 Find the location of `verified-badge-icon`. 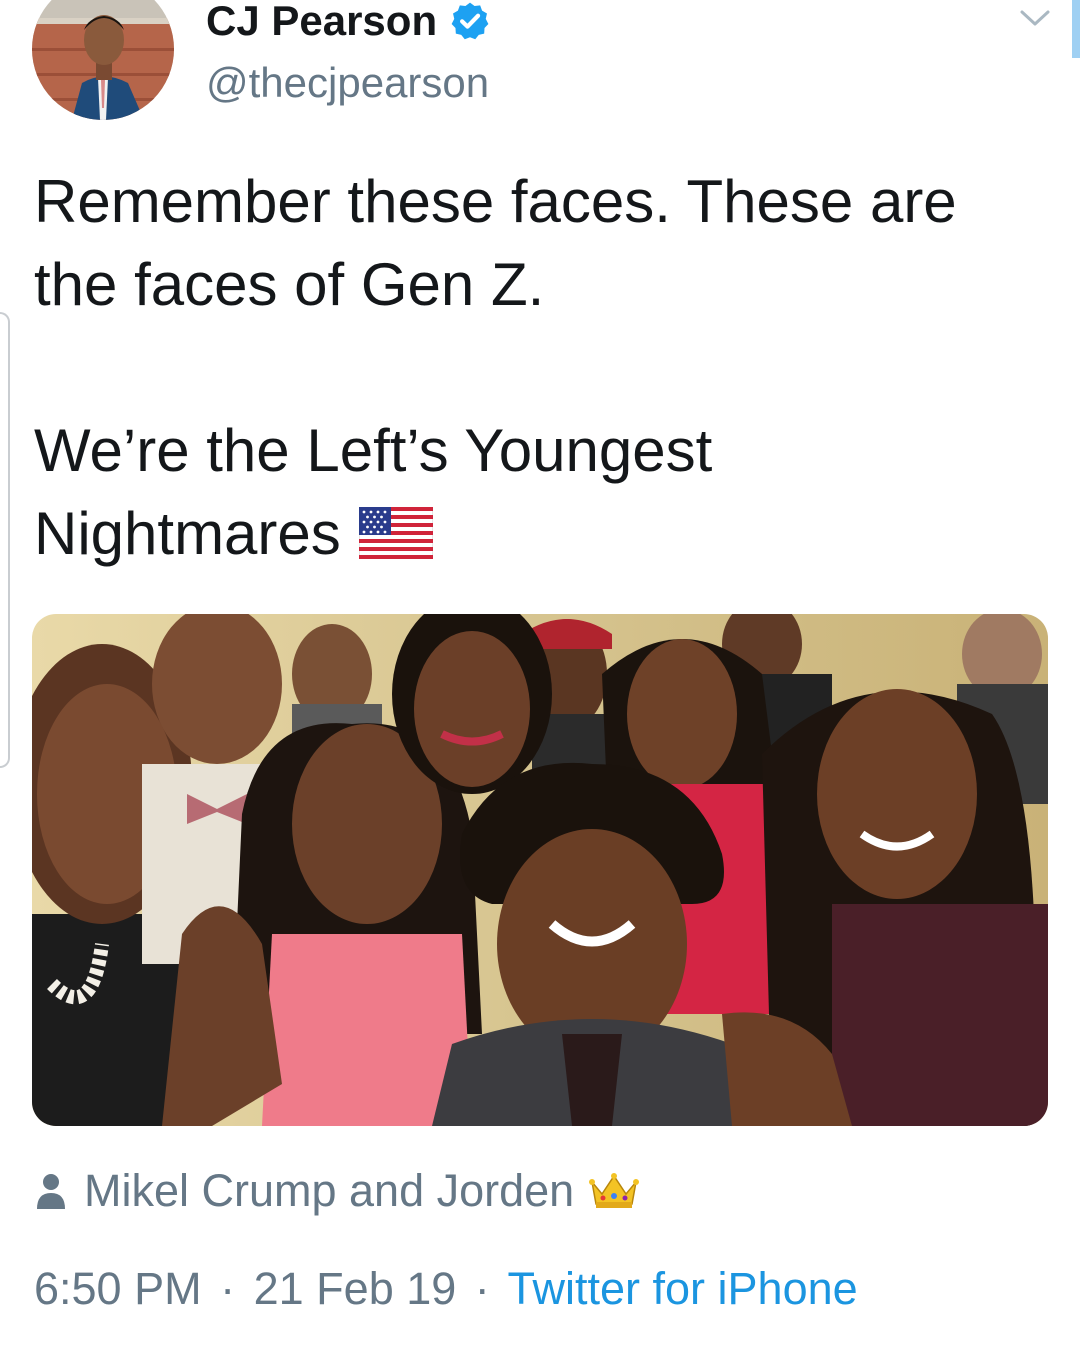

verified-badge-icon is located at coordinates (470, 21).